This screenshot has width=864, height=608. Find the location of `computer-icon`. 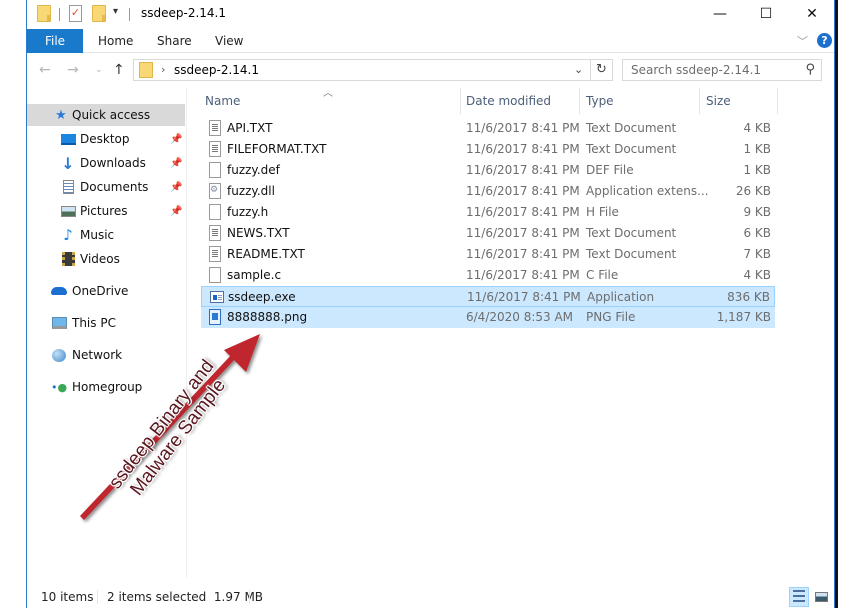

computer-icon is located at coordinates (59, 323).